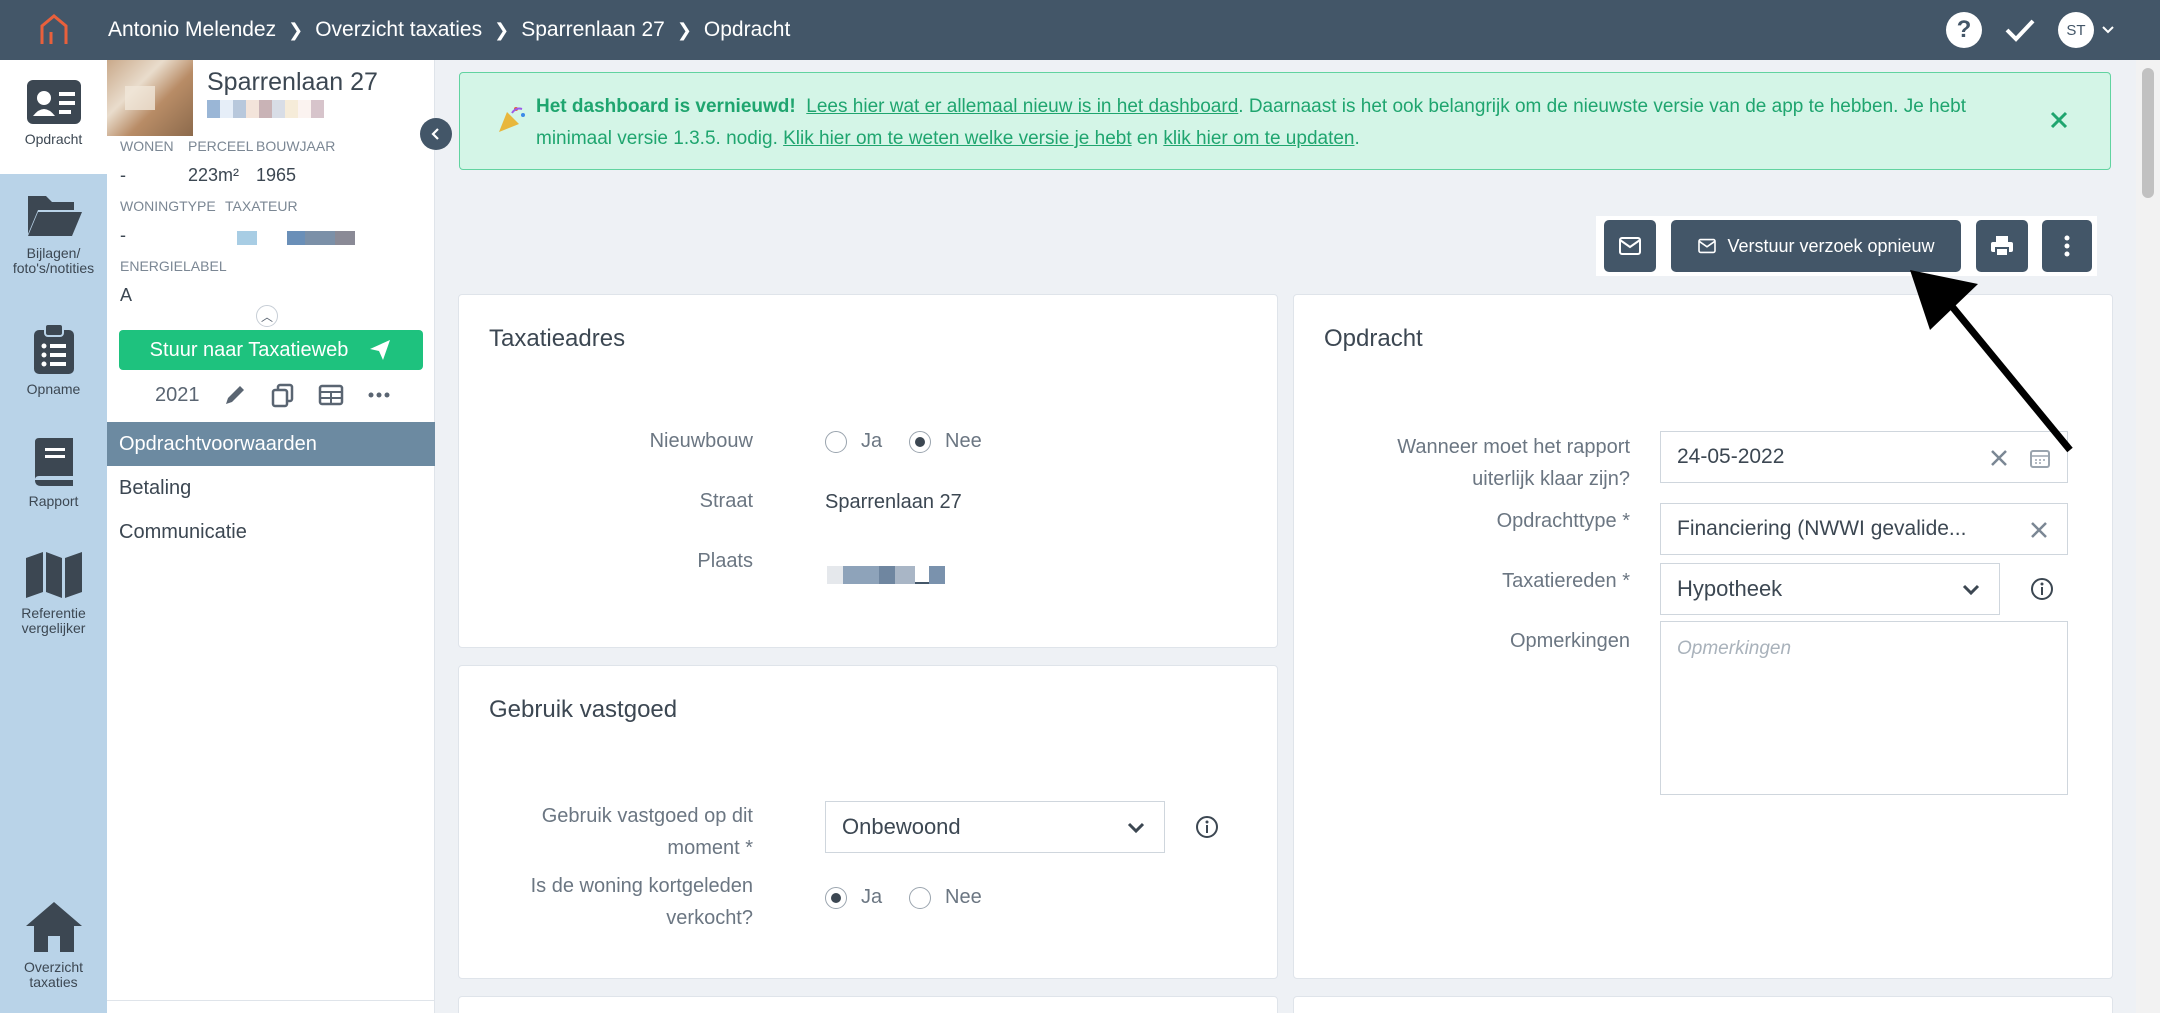 This screenshot has width=2160, height=1013. Describe the element at coordinates (1831, 245) in the screenshot. I see `resend-label: Verstuur verzoek opnieuw` at that location.